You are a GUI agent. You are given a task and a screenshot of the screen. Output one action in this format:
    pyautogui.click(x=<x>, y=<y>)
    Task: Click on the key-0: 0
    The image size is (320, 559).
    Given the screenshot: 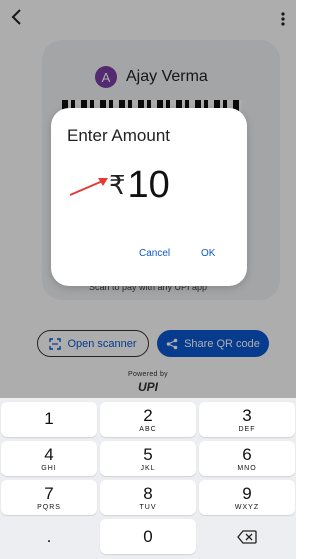 What is the action you would take?
    pyautogui.click(x=148, y=536)
    